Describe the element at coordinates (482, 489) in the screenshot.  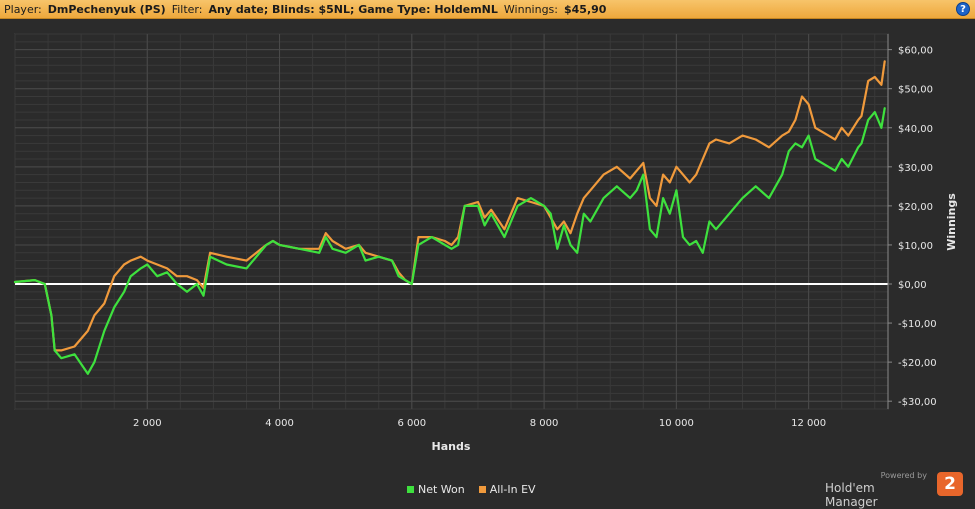
I see `all-in-ev-swatch` at that location.